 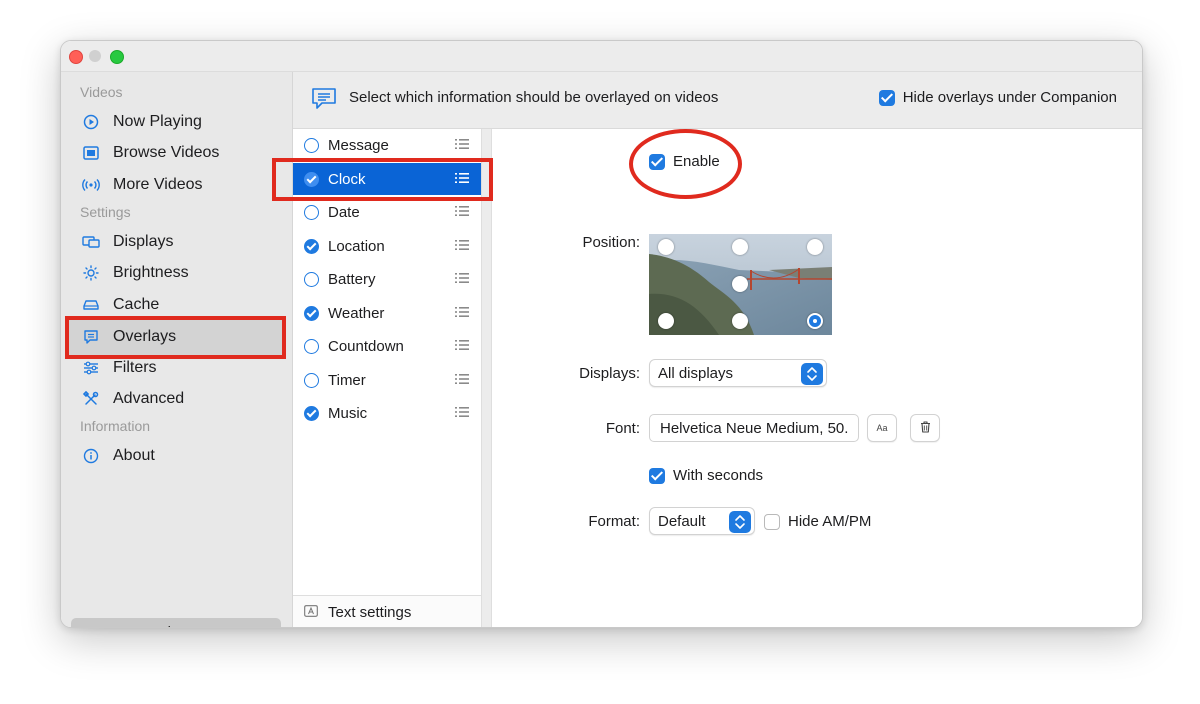 What do you see at coordinates (91, 305) in the screenshot?
I see `drive-icon` at bounding box center [91, 305].